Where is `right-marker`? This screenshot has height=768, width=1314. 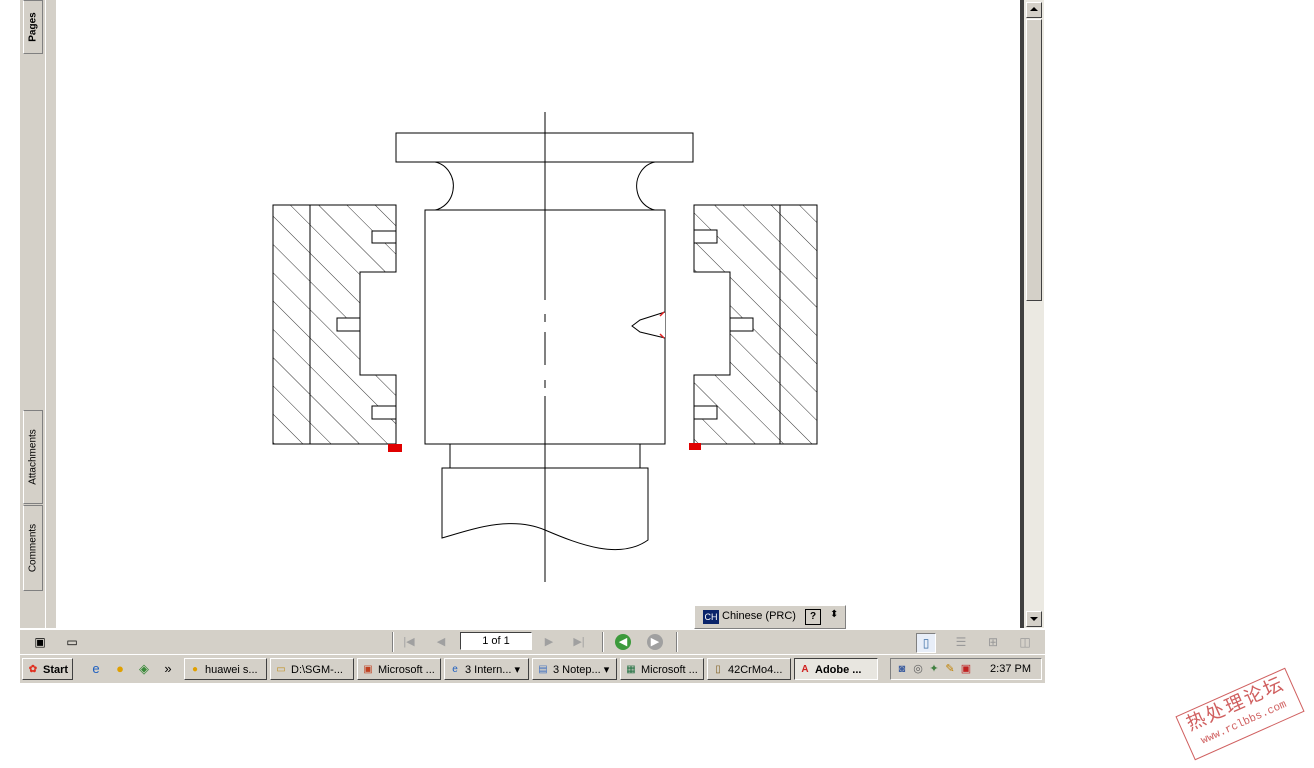
right-marker is located at coordinates (695, 446).